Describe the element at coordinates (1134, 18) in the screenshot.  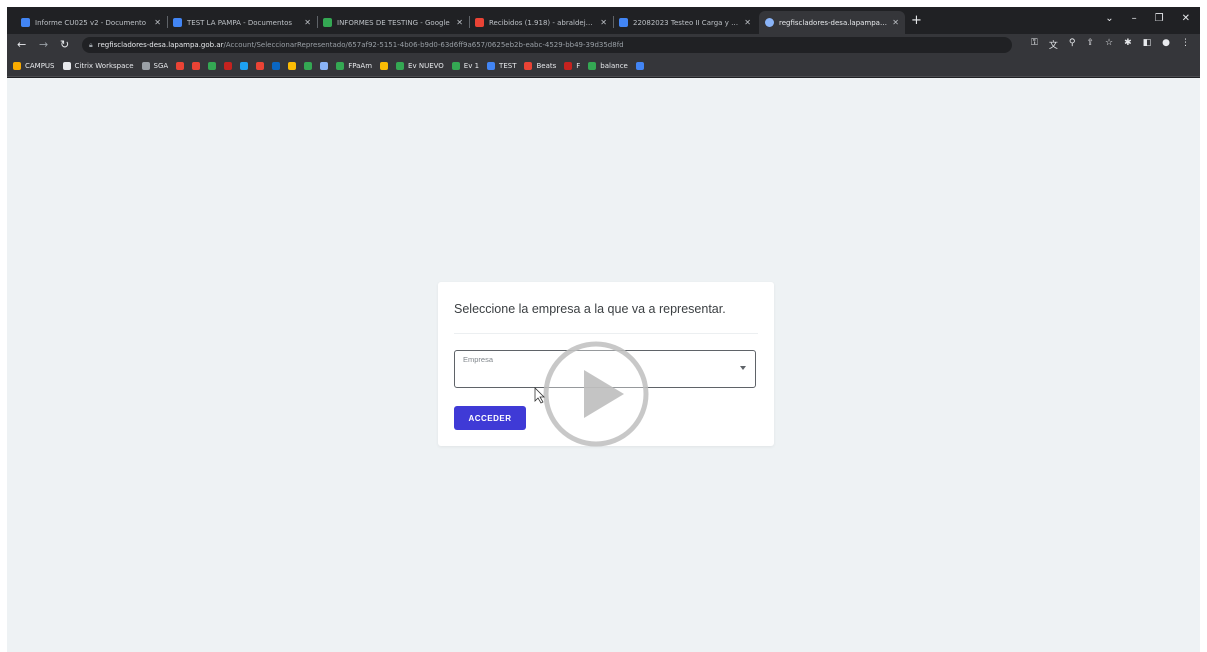
I see `minimize-button: –` at that location.